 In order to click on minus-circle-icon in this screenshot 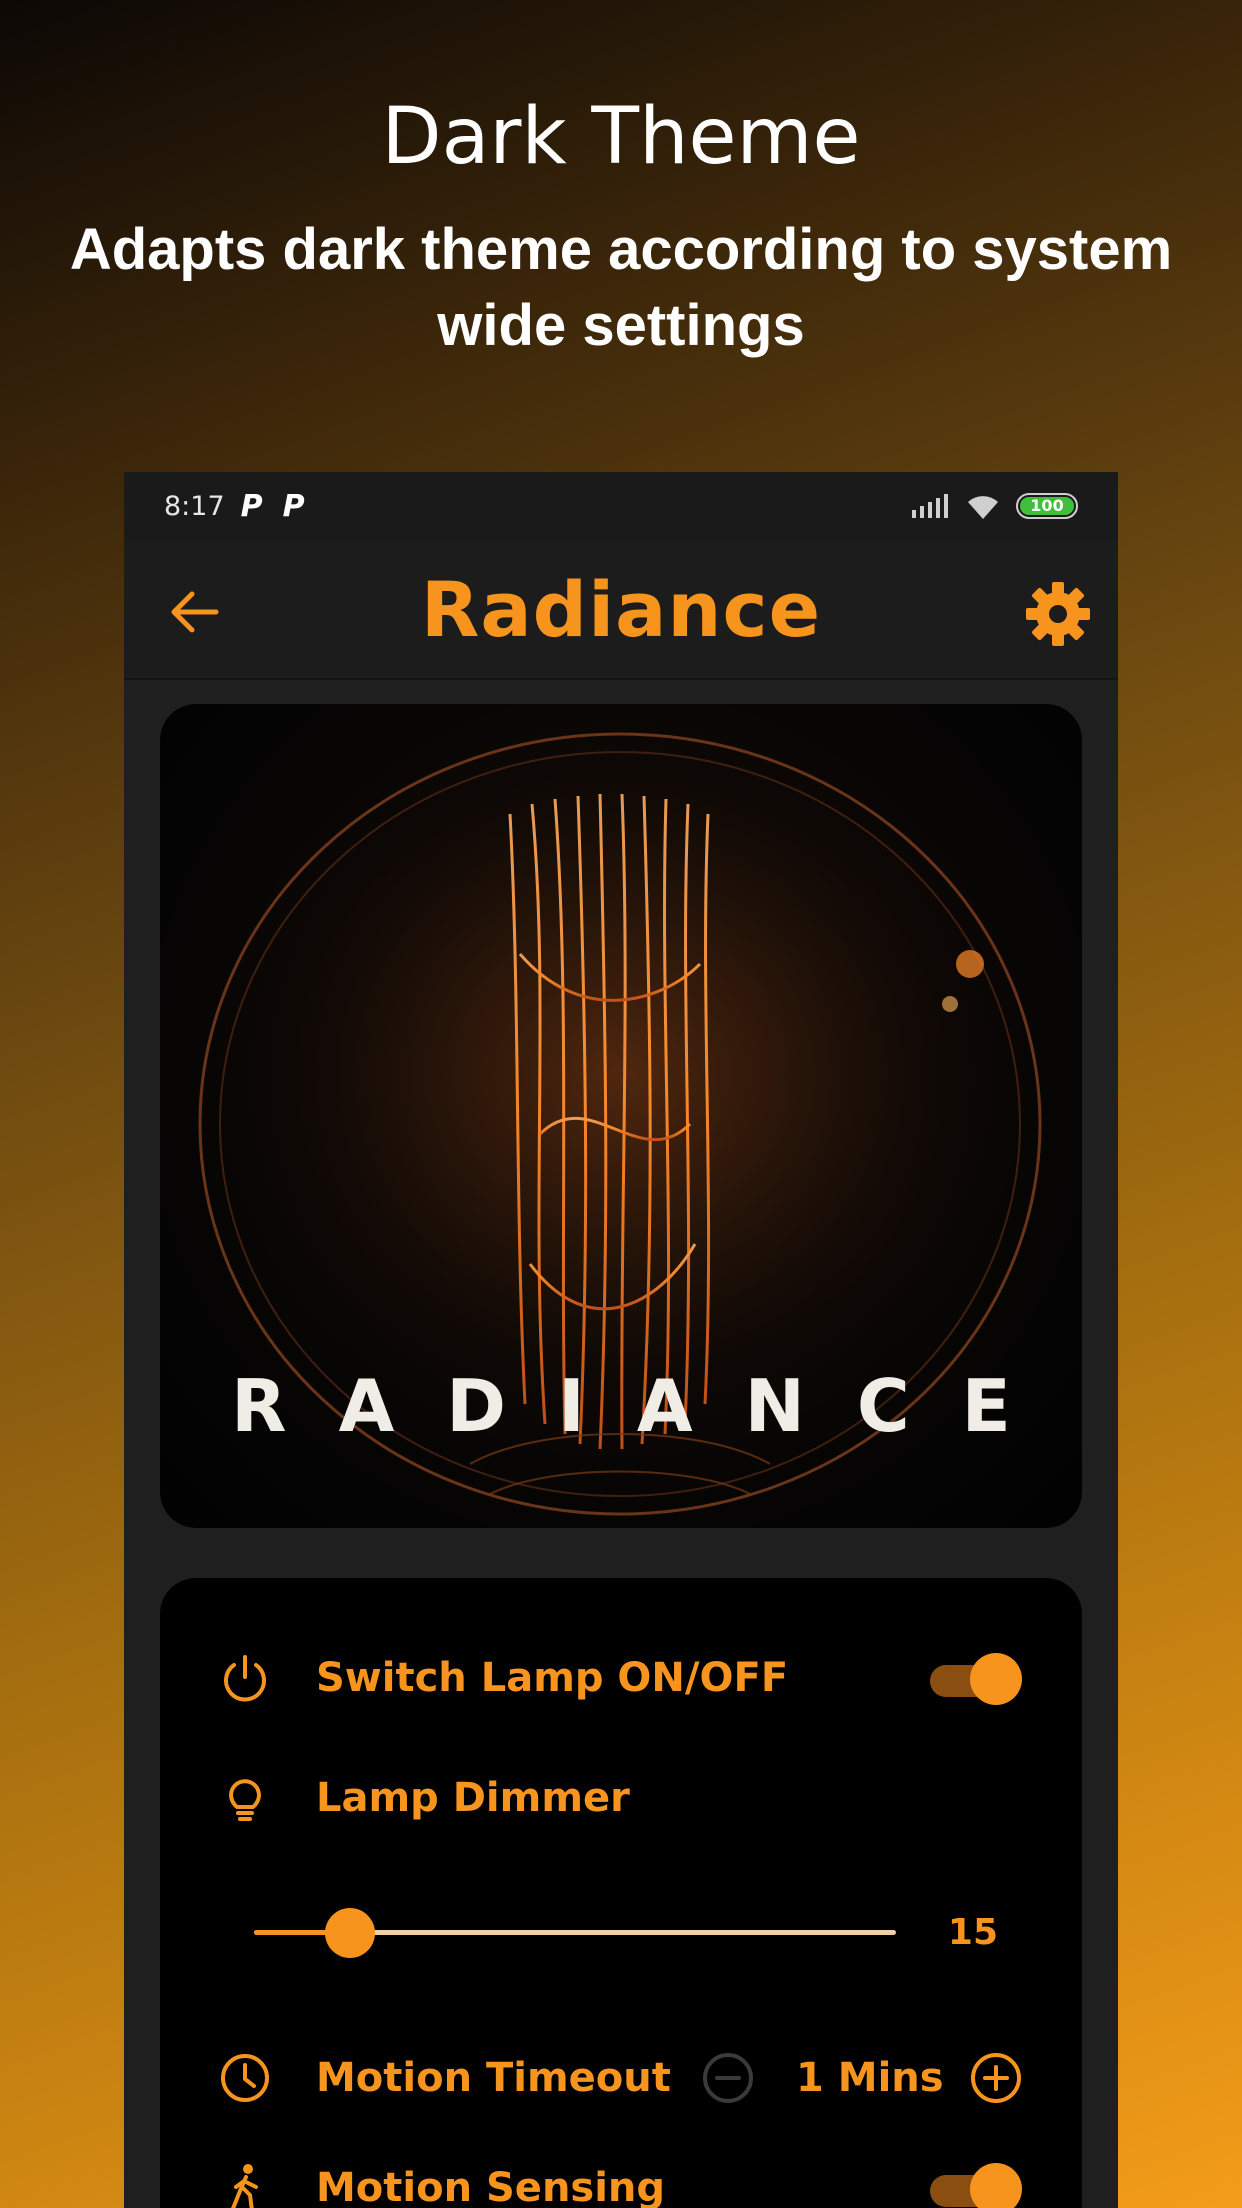, I will do `click(728, 2078)`.